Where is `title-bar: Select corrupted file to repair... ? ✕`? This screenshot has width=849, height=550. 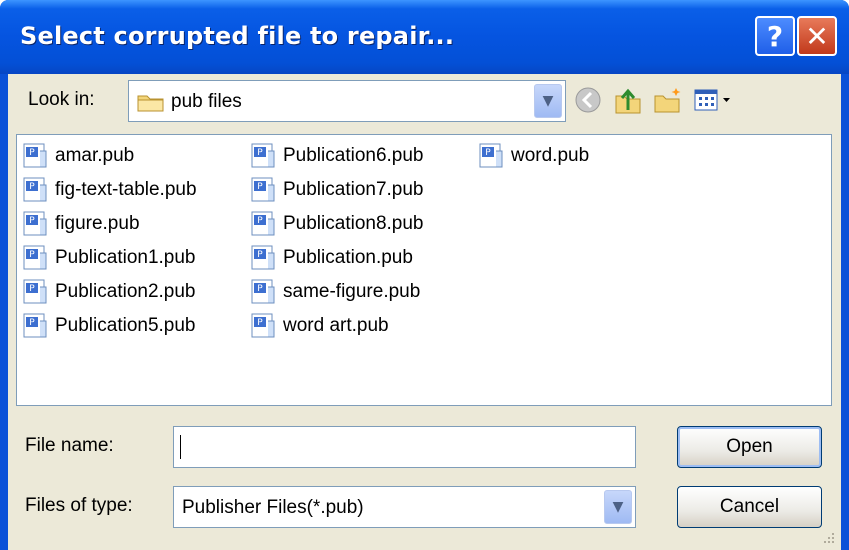 title-bar: Select corrupted file to repair... ? ✕ is located at coordinates (424, 37).